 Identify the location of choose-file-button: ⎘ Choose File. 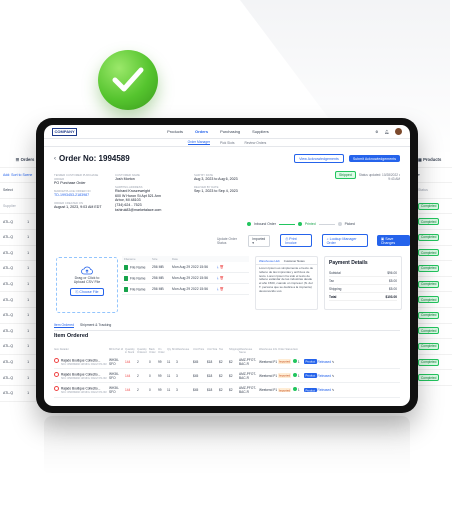
(87, 292).